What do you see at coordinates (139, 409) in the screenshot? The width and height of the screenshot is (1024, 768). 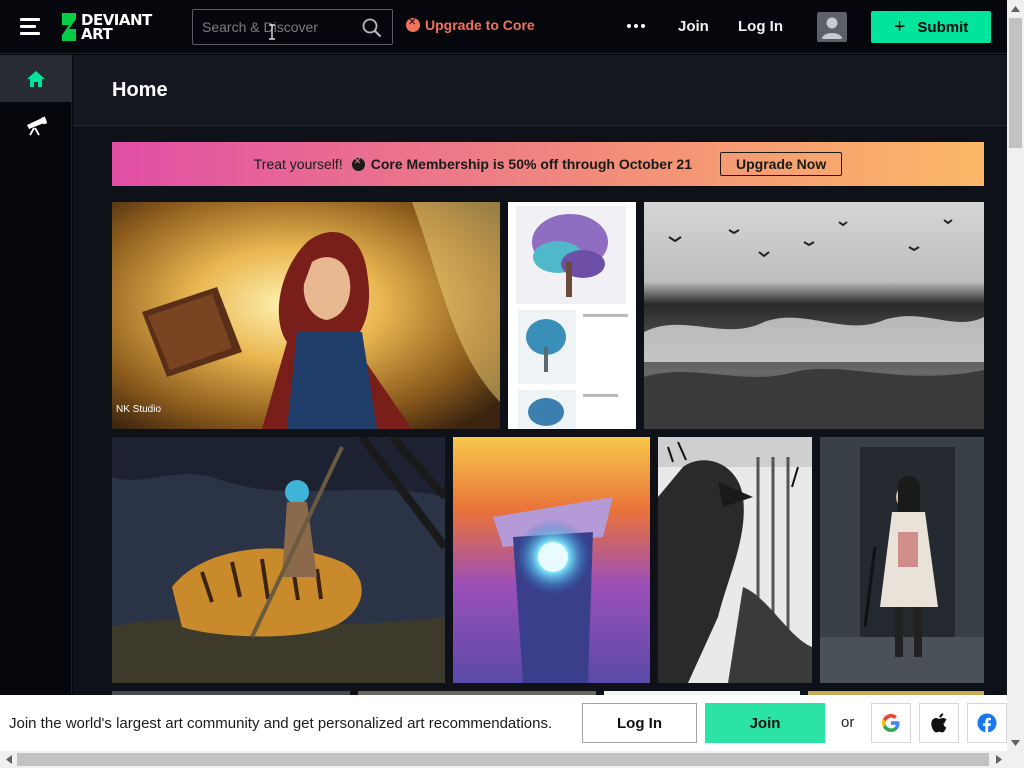 I see `artwork-watermark: NK Studio` at bounding box center [139, 409].